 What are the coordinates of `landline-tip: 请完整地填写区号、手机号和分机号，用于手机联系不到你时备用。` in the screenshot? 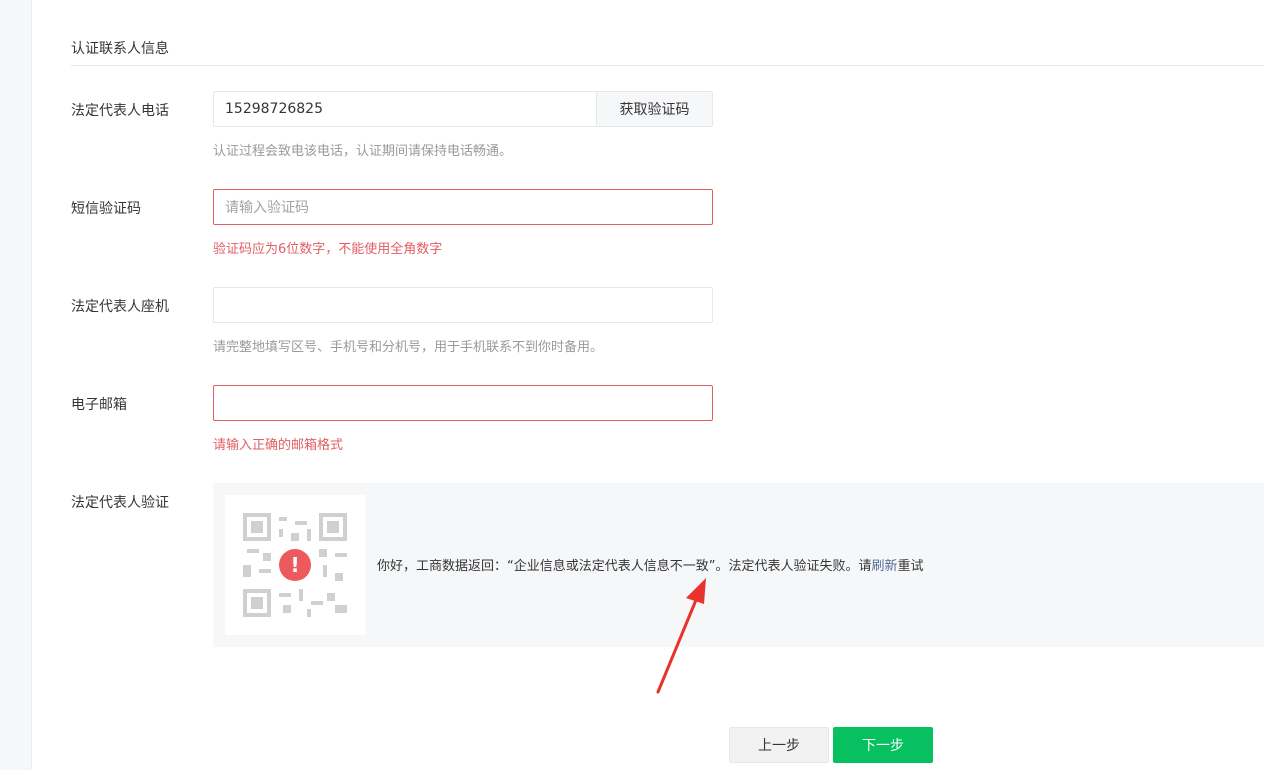 It's located at (408, 347).